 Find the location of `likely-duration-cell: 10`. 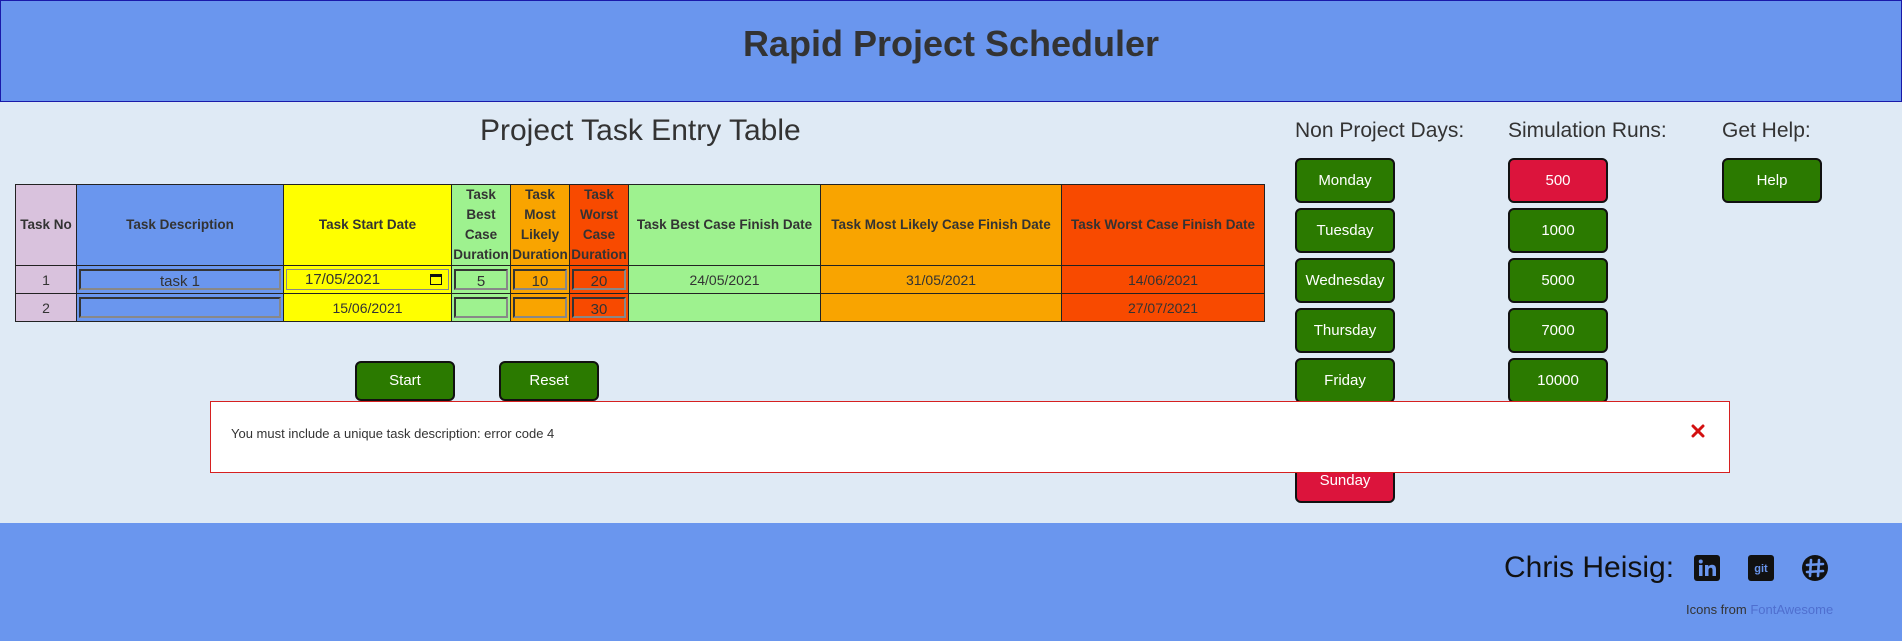

likely-duration-cell: 10 is located at coordinates (540, 279).